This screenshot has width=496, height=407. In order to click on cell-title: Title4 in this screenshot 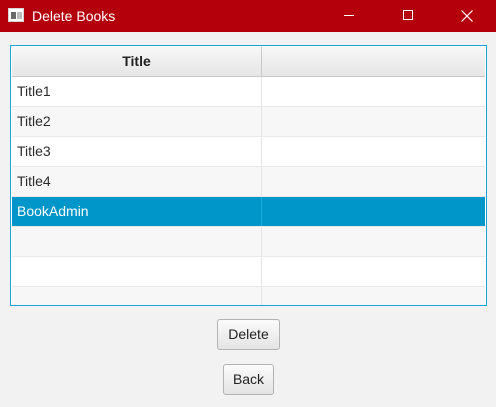, I will do `click(137, 181)`.